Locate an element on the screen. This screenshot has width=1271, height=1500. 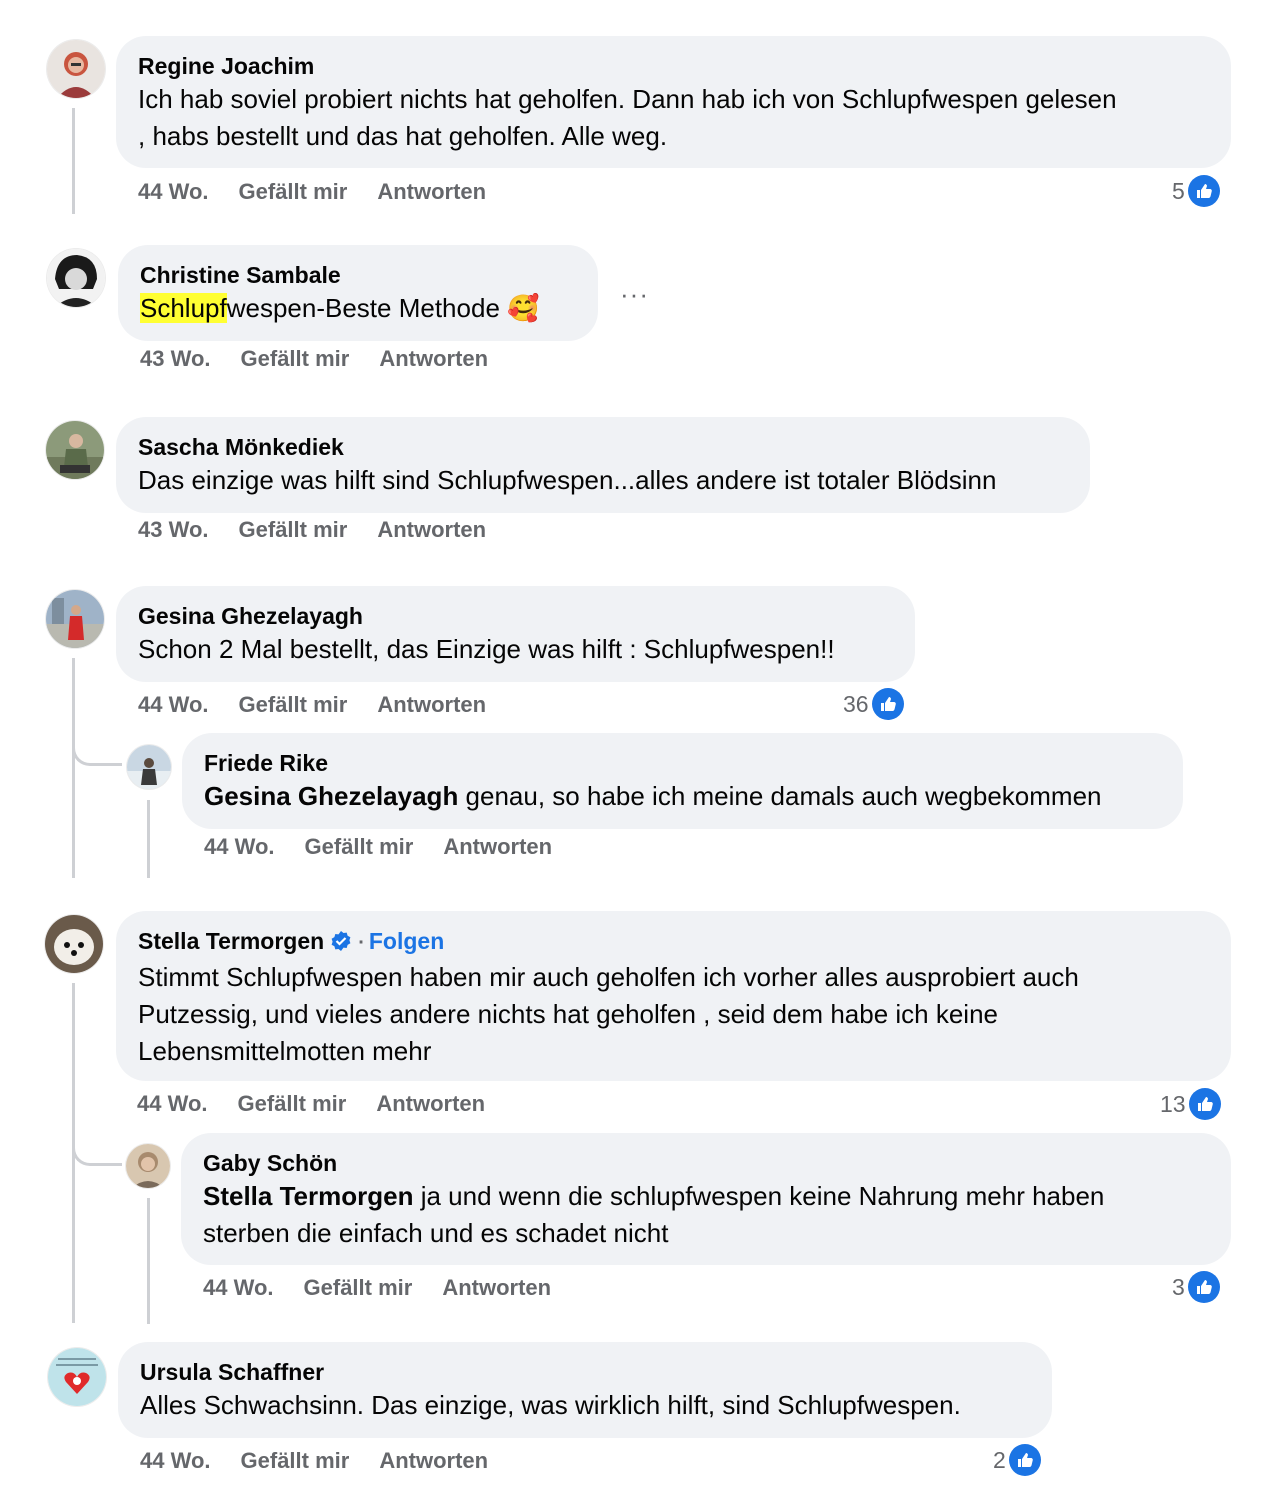
comment-text-rest: wespen-Beste Methode 🥰 is located at coordinates (383, 308).